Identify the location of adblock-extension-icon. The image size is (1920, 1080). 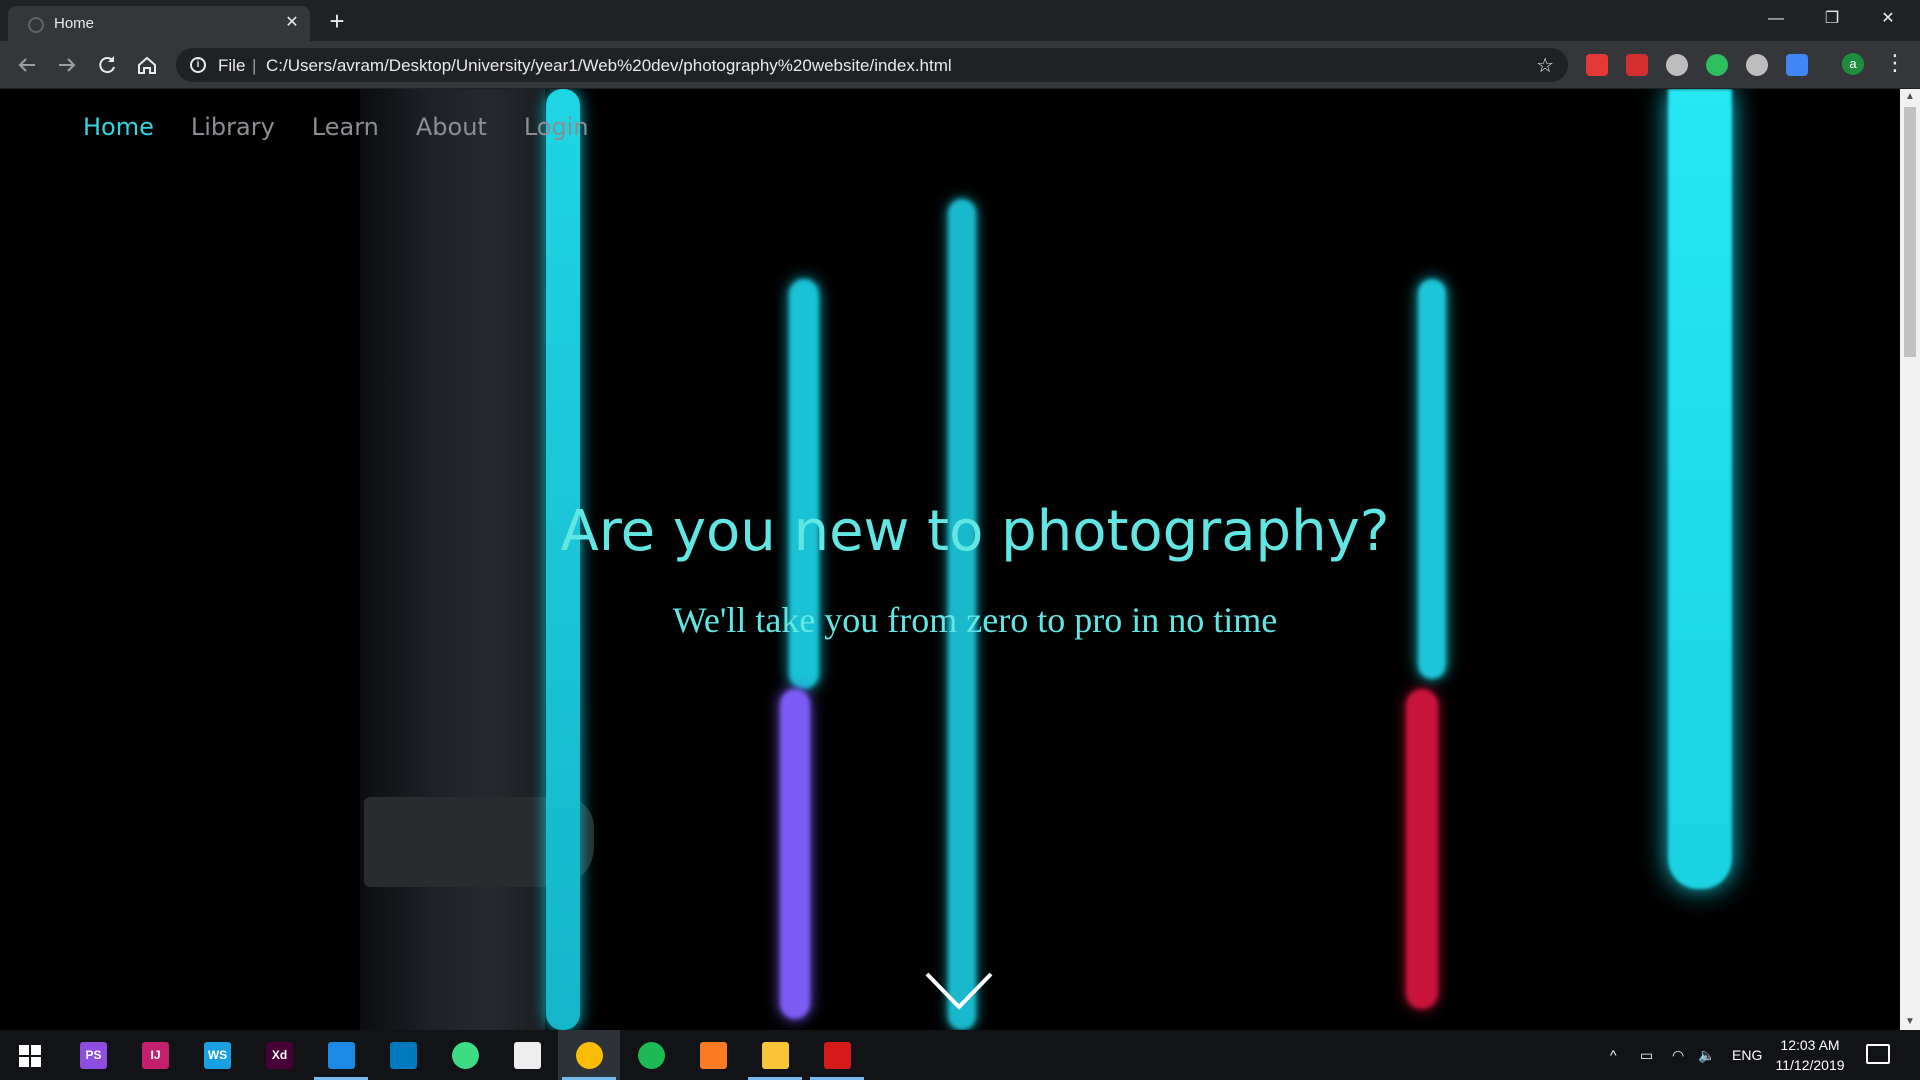
(1597, 65).